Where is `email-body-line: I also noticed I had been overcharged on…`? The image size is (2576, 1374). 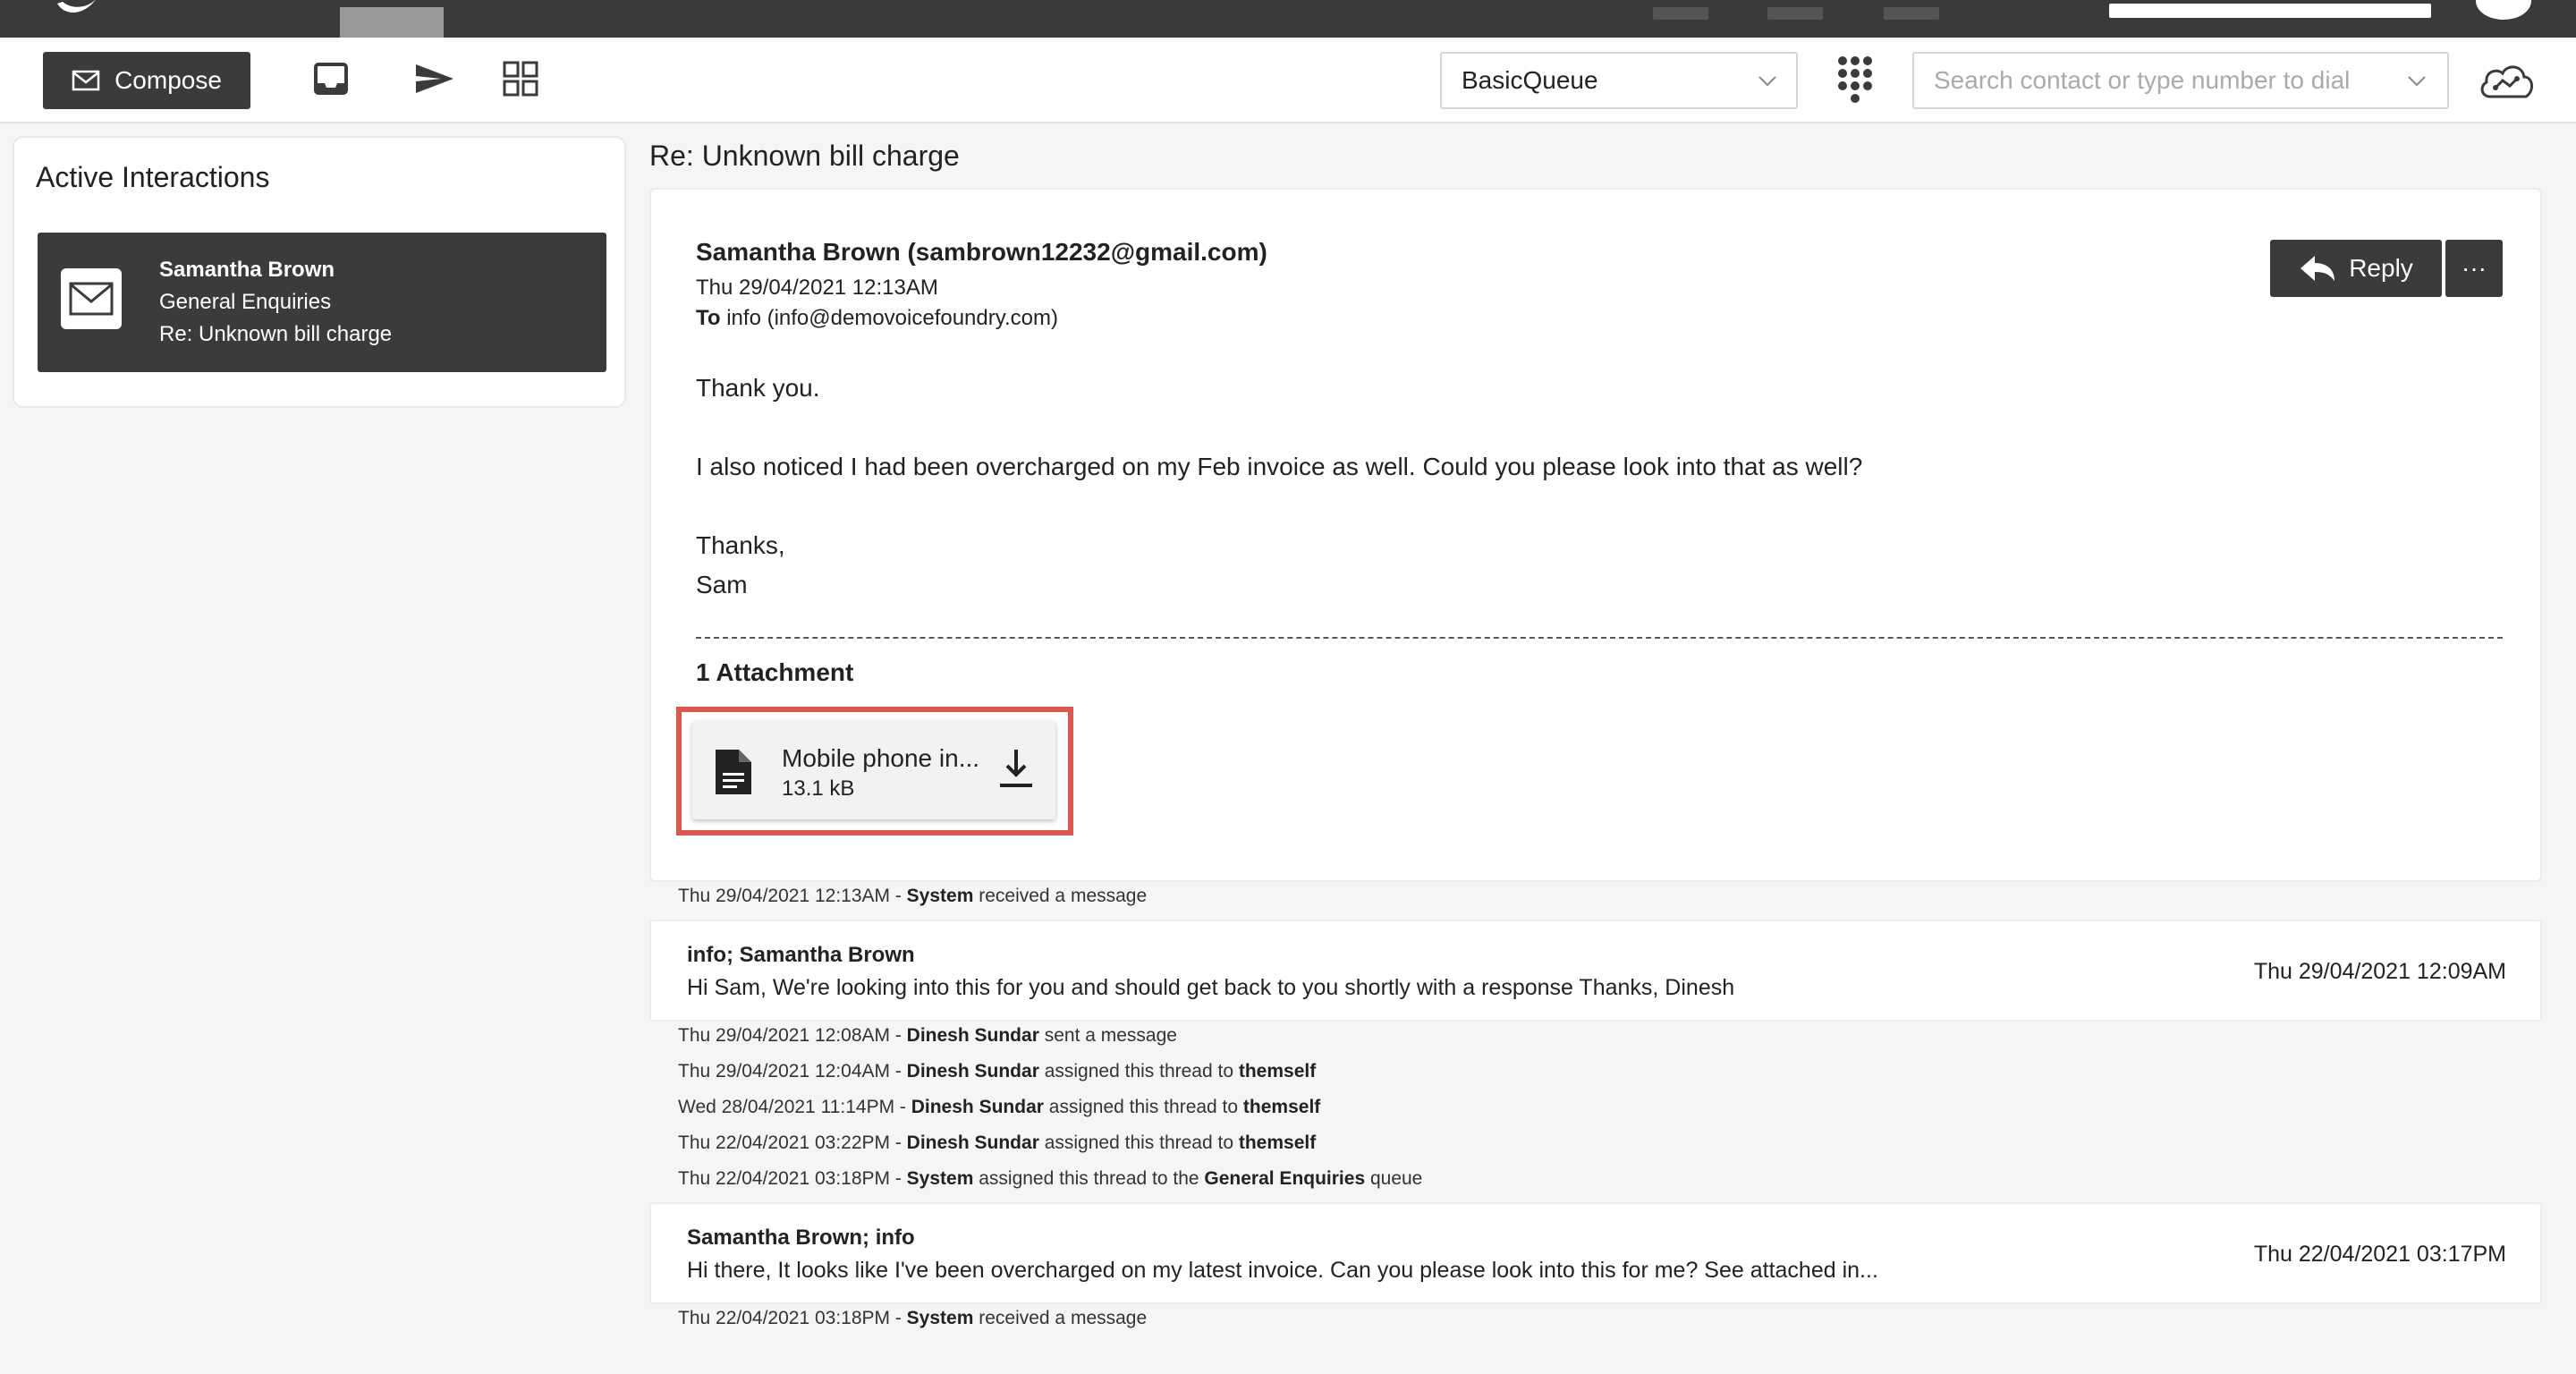 email-body-line: I also noticed I had been overcharged on… is located at coordinates (1279, 466).